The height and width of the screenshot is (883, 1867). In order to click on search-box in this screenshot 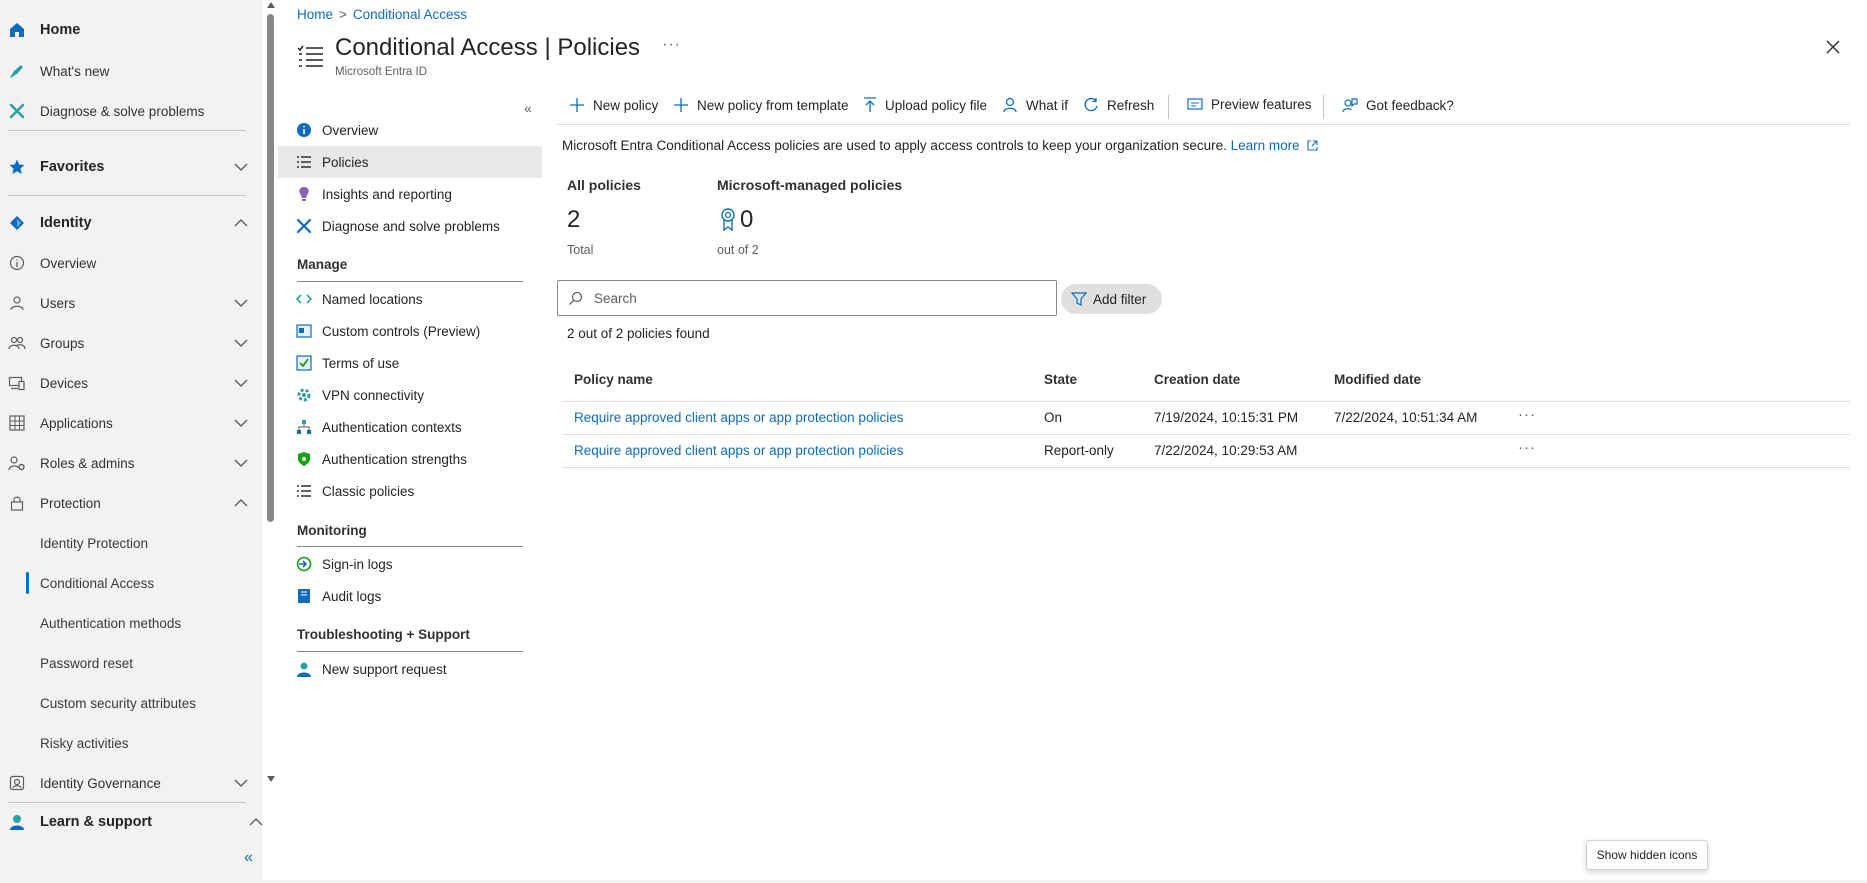, I will do `click(807, 298)`.